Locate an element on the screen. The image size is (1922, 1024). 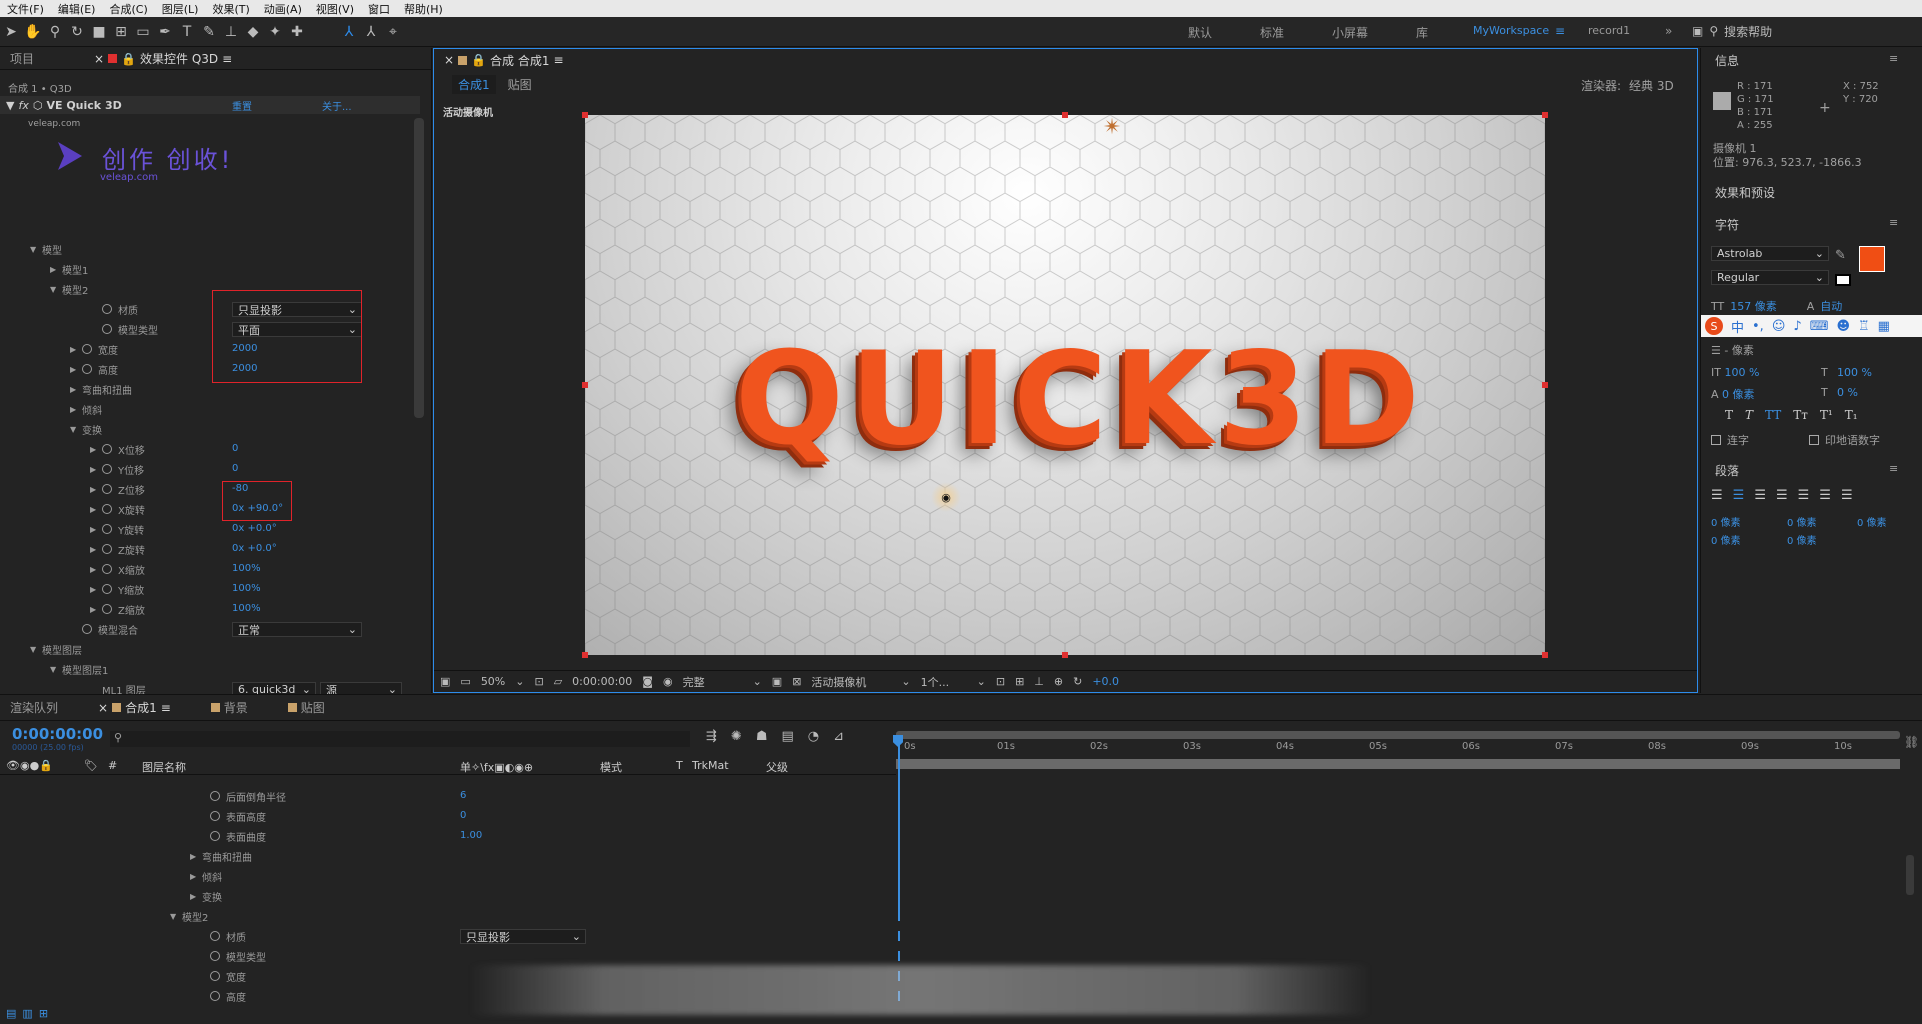
align-right-icon: ☰ is located at coordinates (1760, 495).